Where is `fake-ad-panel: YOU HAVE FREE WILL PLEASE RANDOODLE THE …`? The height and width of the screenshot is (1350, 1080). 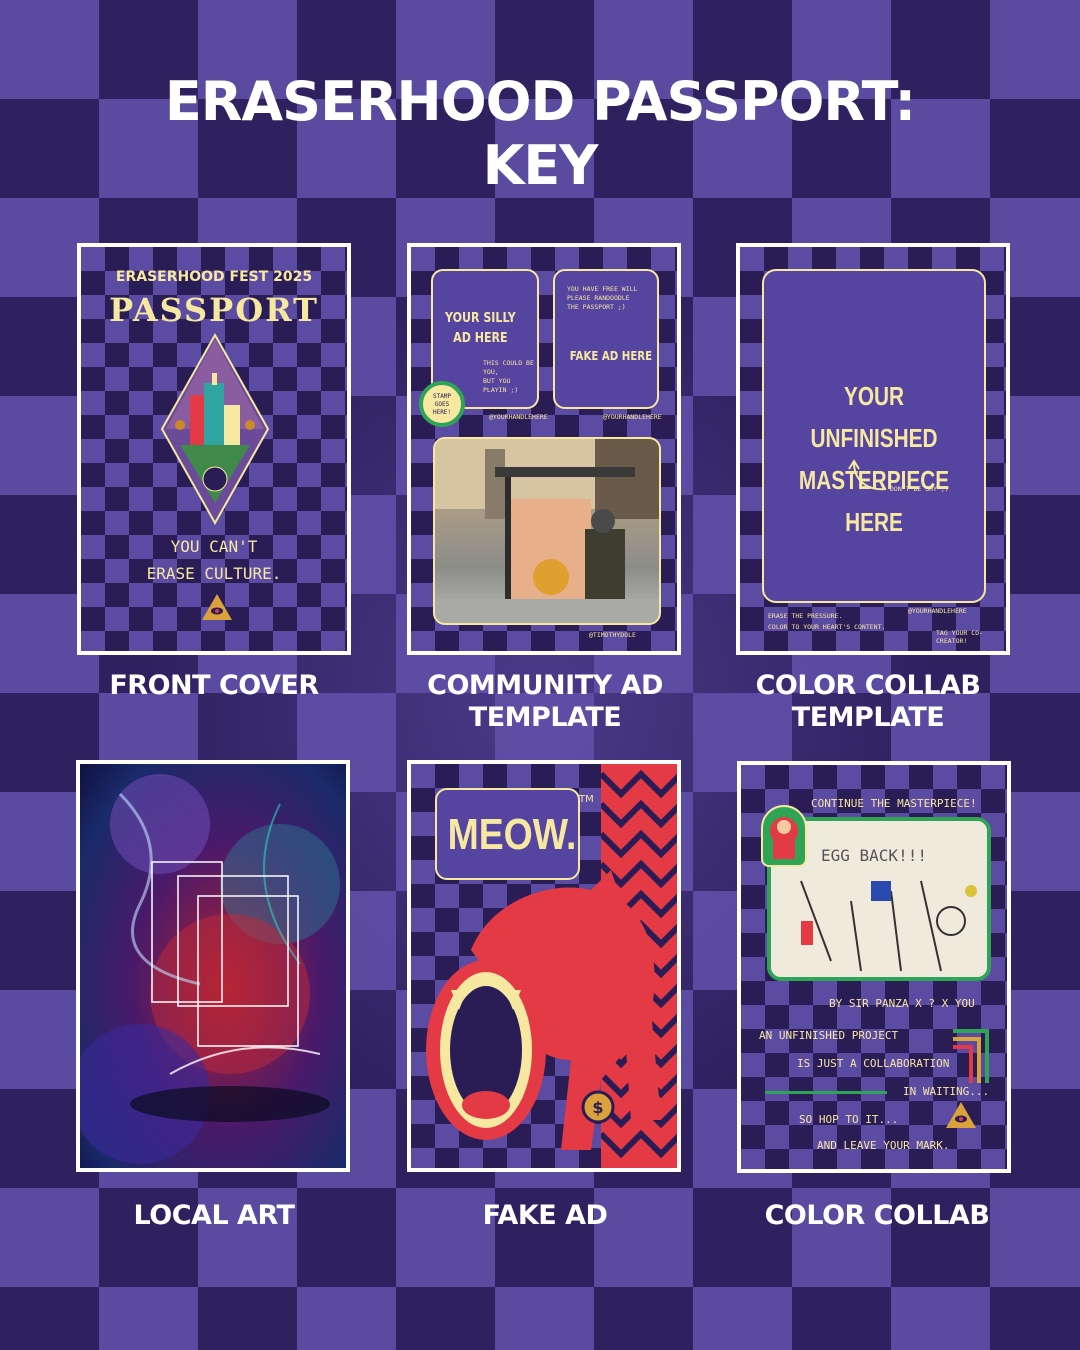
fake-ad-panel: YOU HAVE FREE WILL PLEASE RANDOODLE THE … is located at coordinates (606, 339).